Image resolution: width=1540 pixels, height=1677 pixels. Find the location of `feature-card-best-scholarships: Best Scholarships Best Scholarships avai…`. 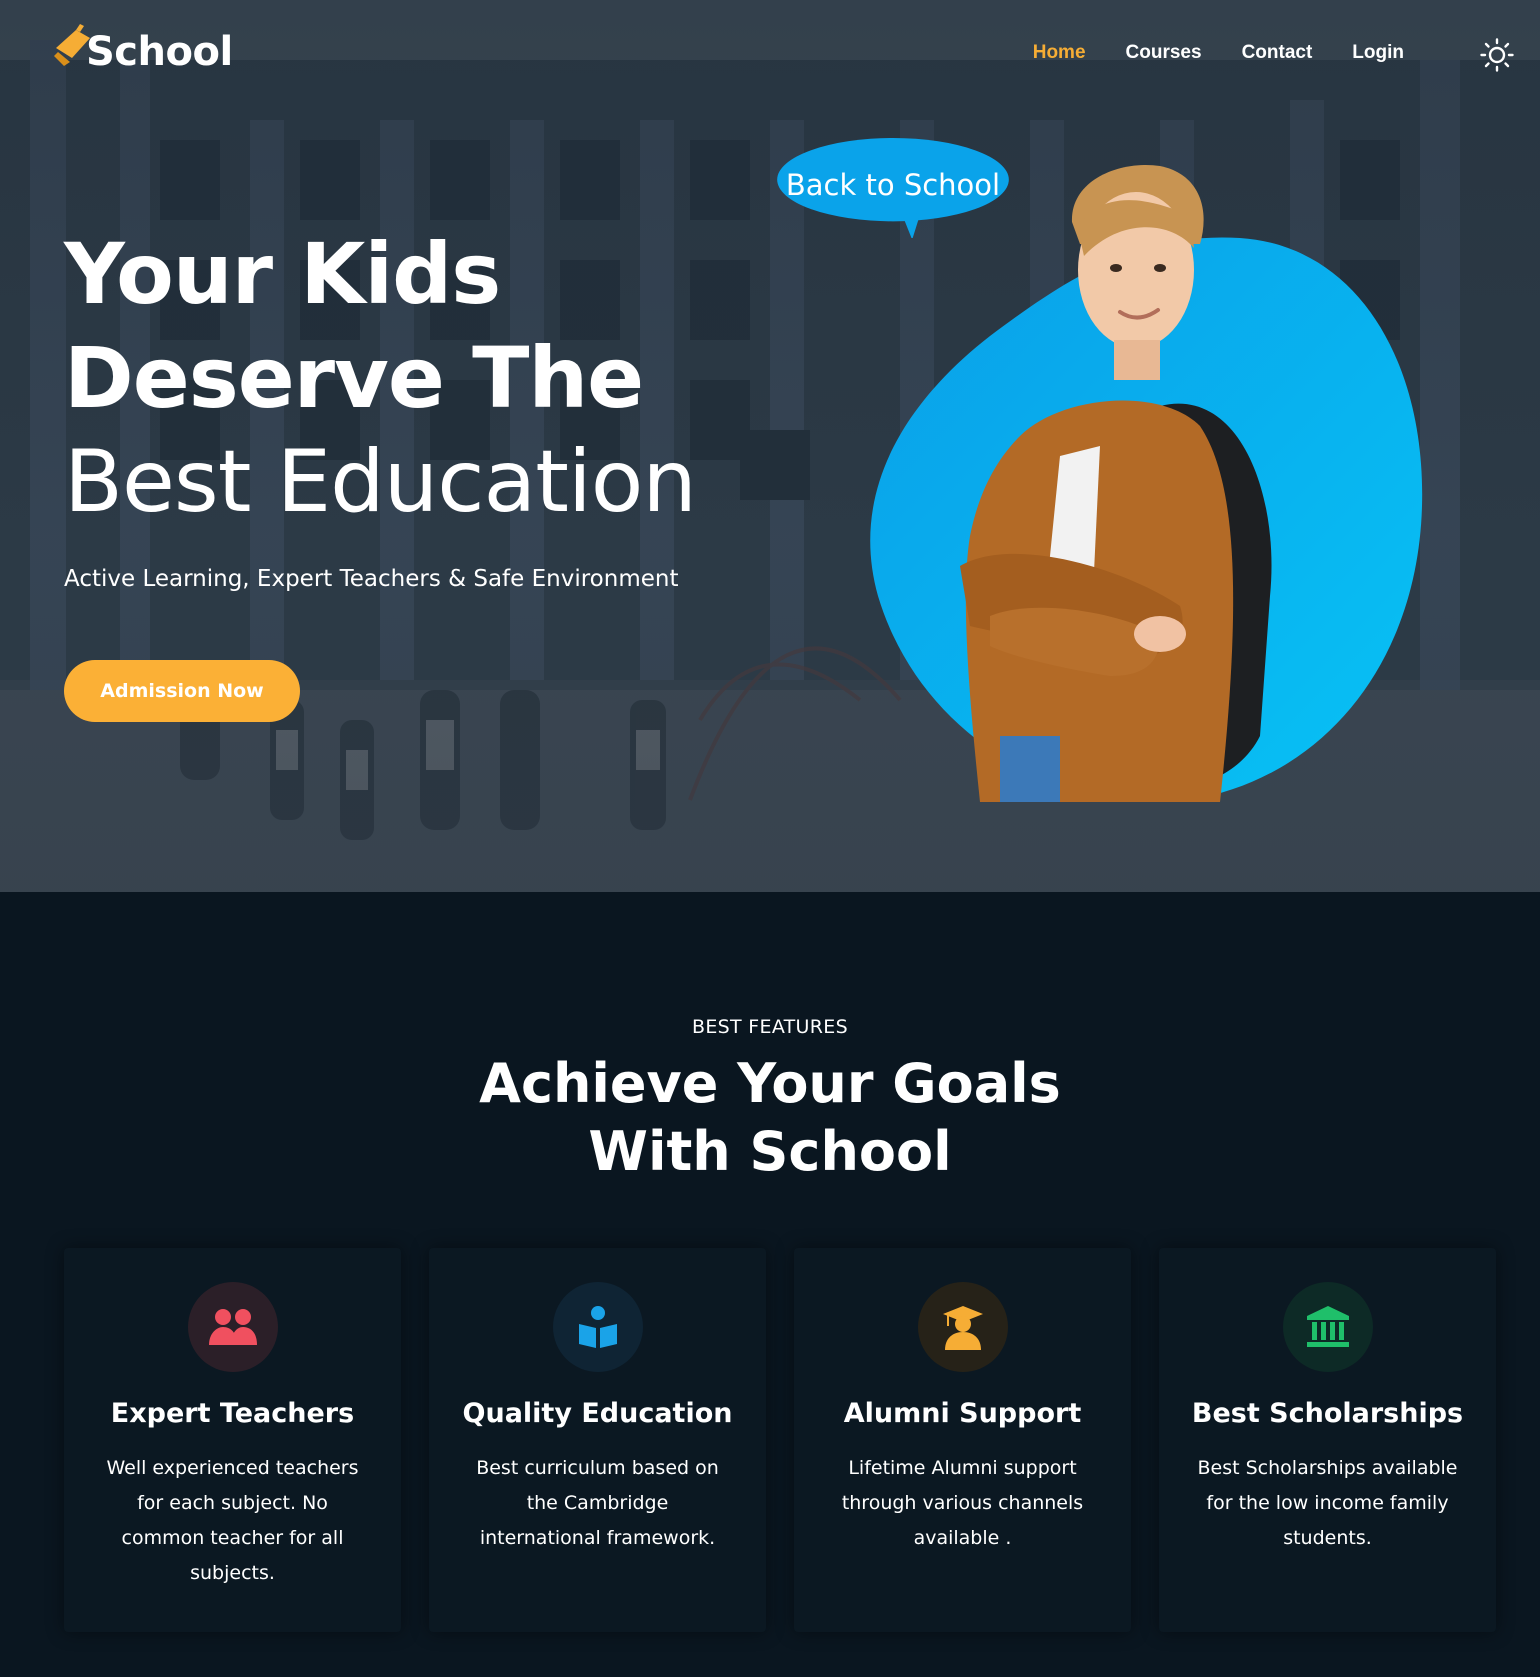

feature-card-best-scholarships: Best Scholarships Best Scholarships avai… is located at coordinates (1327, 1440).